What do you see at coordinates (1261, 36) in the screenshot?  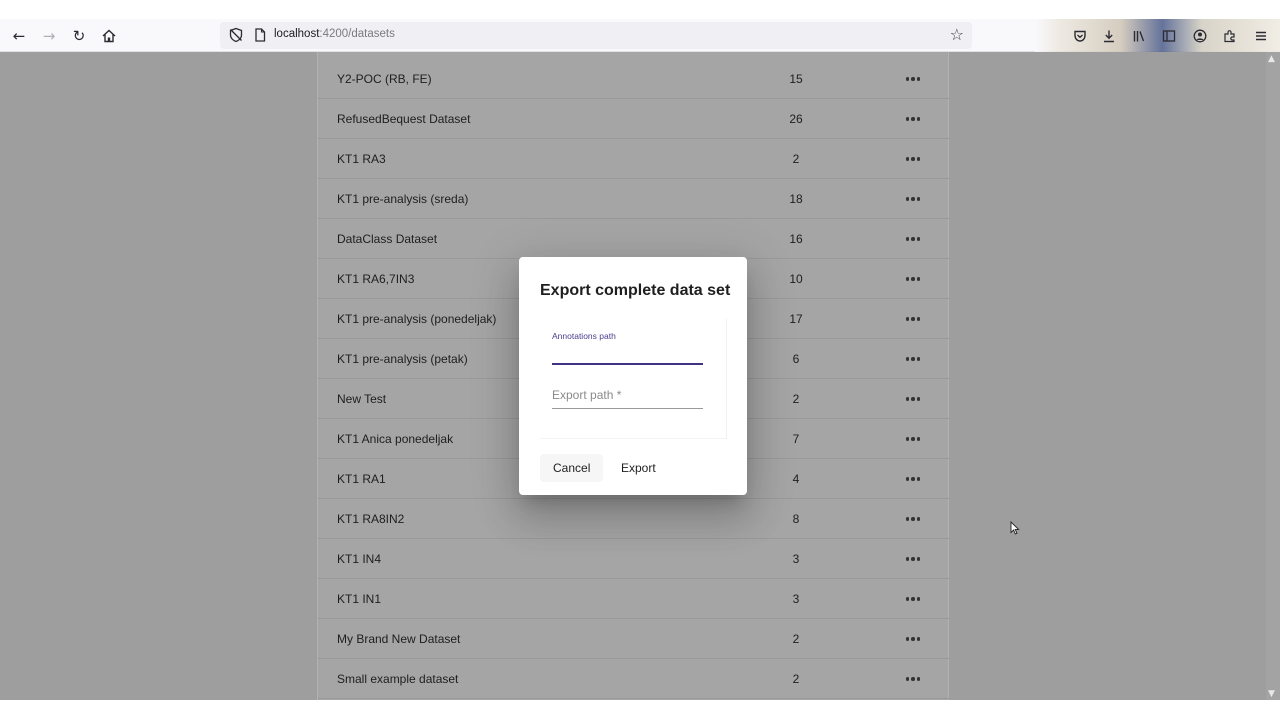 I see `menu-icon` at bounding box center [1261, 36].